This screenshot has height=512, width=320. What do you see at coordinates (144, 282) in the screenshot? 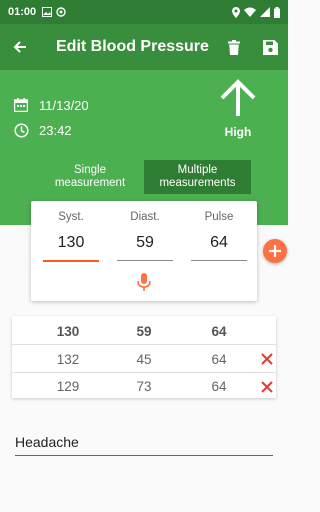
I see `microphone-icon` at bounding box center [144, 282].